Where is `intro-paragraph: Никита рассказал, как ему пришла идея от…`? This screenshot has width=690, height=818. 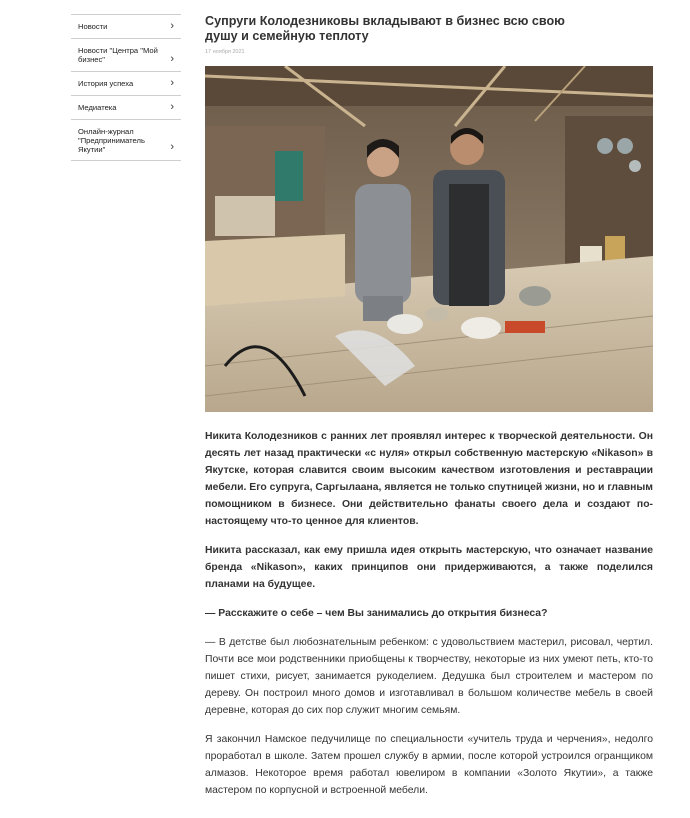
intro-paragraph: Никита рассказал, как ему пришла идея от… is located at coordinates (429, 567).